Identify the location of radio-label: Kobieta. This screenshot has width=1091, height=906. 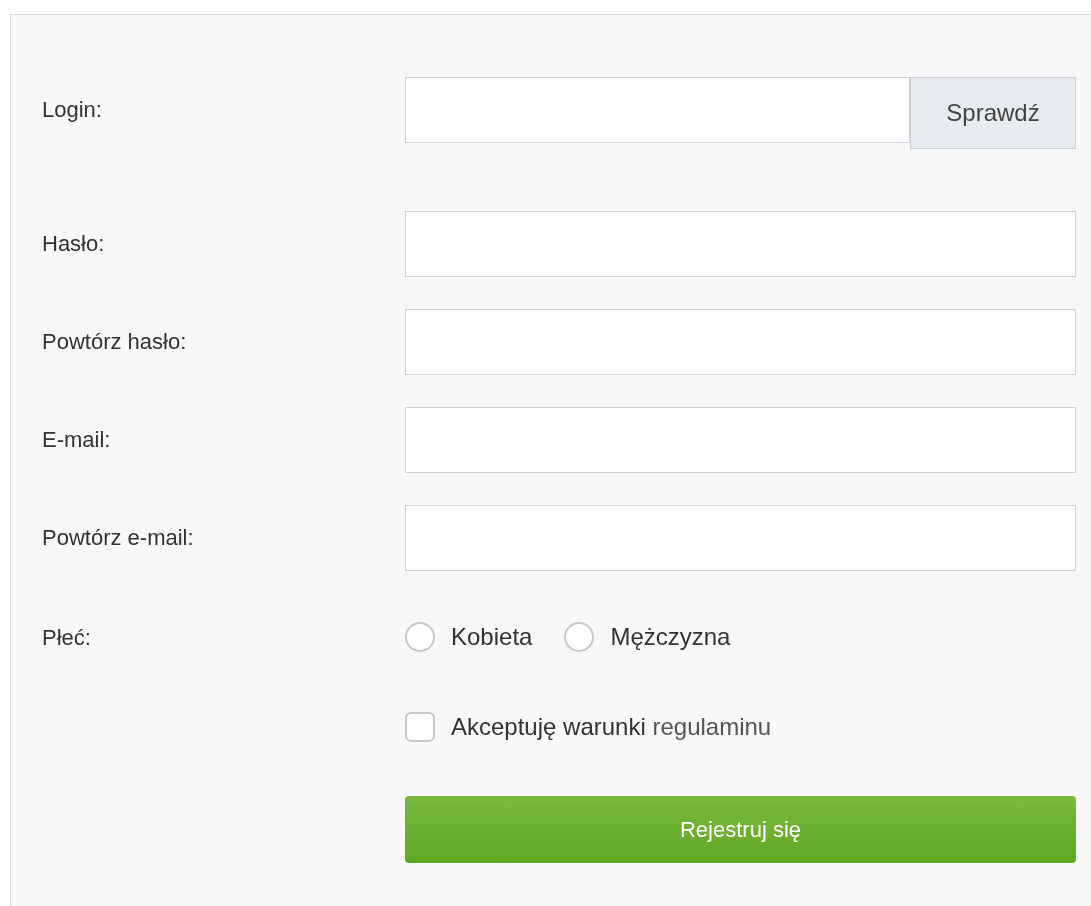
(492, 637).